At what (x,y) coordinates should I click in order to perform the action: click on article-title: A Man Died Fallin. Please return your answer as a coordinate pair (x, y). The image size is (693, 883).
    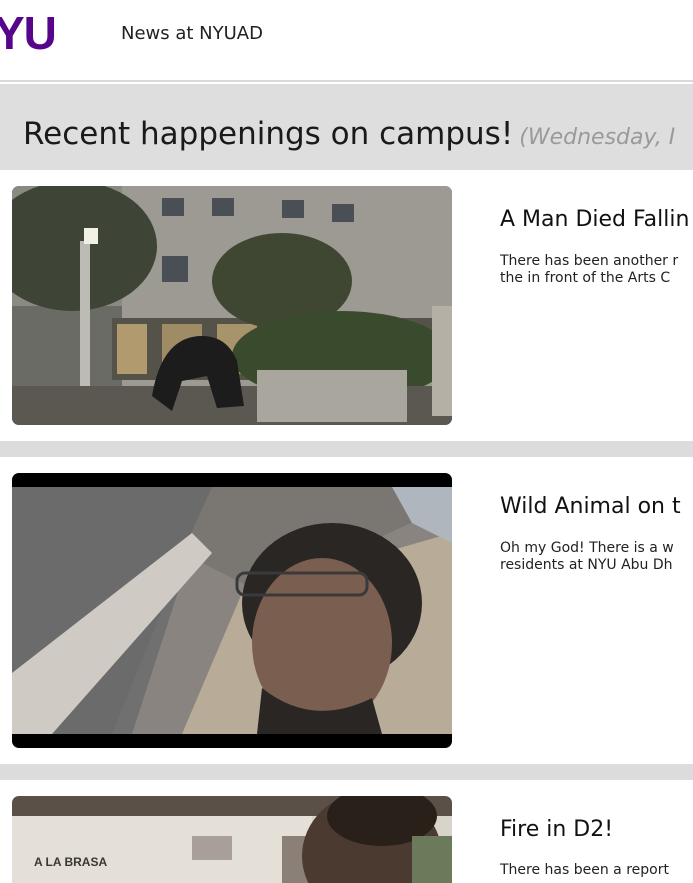
    Looking at the image, I should click on (594, 220).